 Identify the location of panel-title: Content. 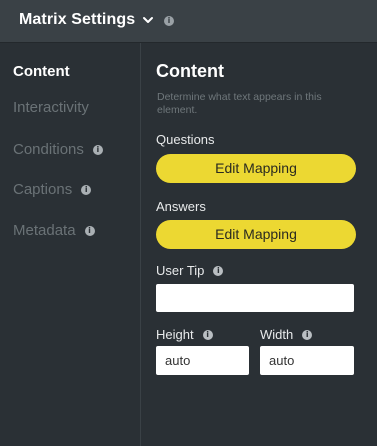
(190, 71).